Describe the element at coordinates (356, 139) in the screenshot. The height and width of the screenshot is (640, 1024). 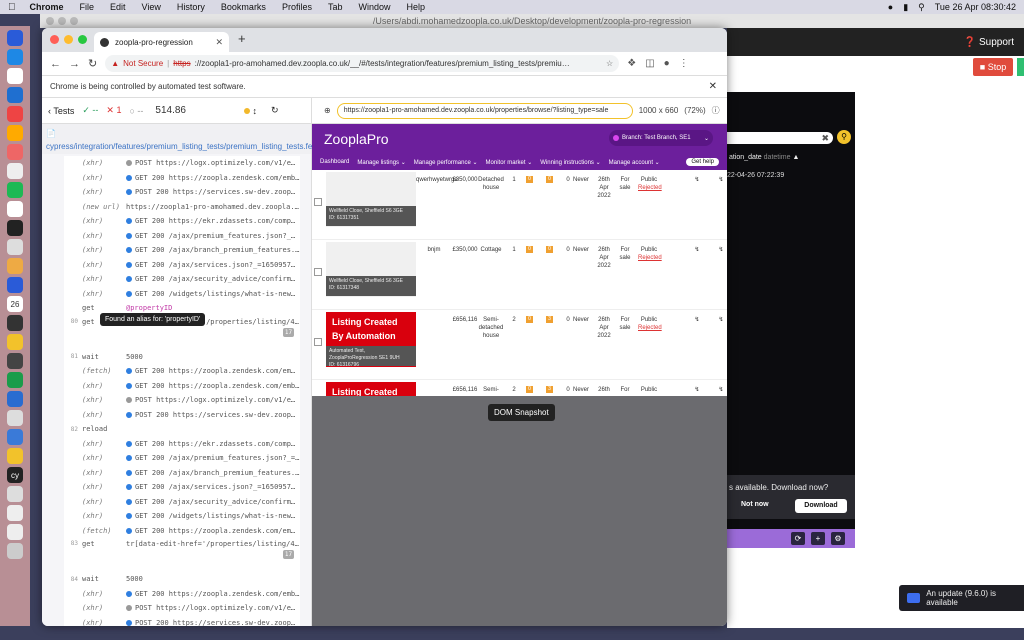
I see `zoopla-pro-logo: ZooplaPro` at that location.